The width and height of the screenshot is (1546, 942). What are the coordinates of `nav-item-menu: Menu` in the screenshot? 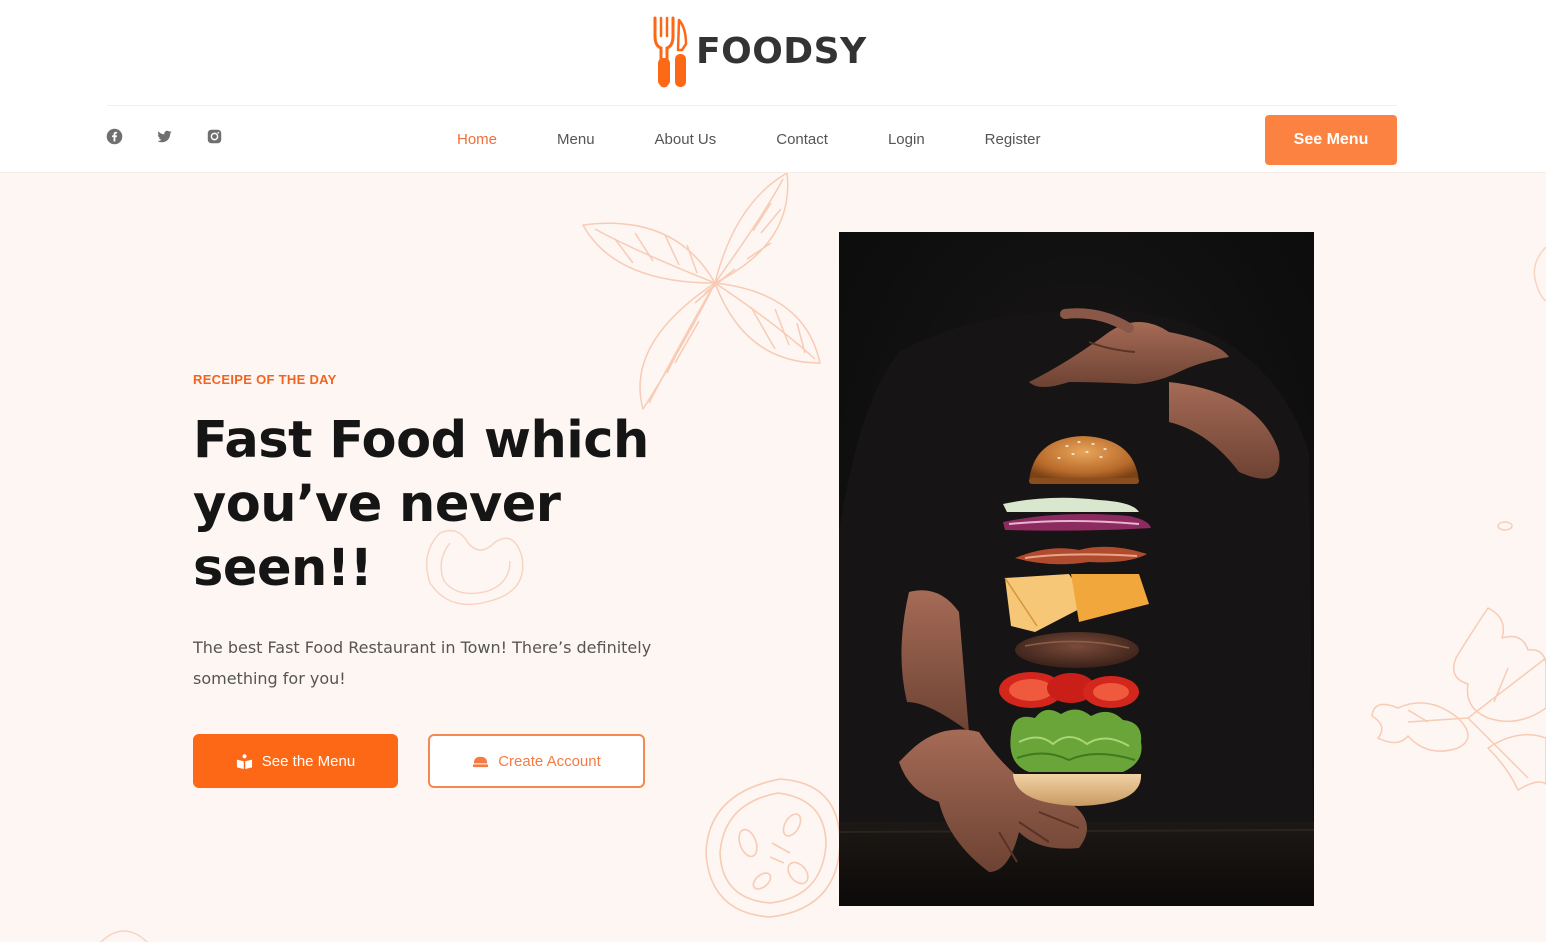 It's located at (576, 139).